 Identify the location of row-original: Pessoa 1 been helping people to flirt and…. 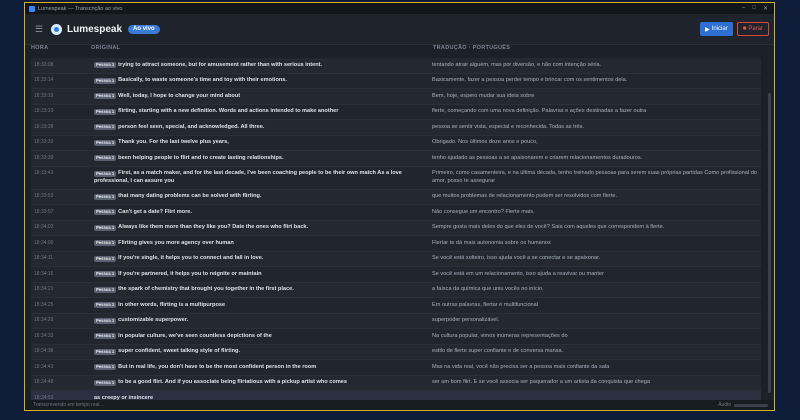
(261, 158).